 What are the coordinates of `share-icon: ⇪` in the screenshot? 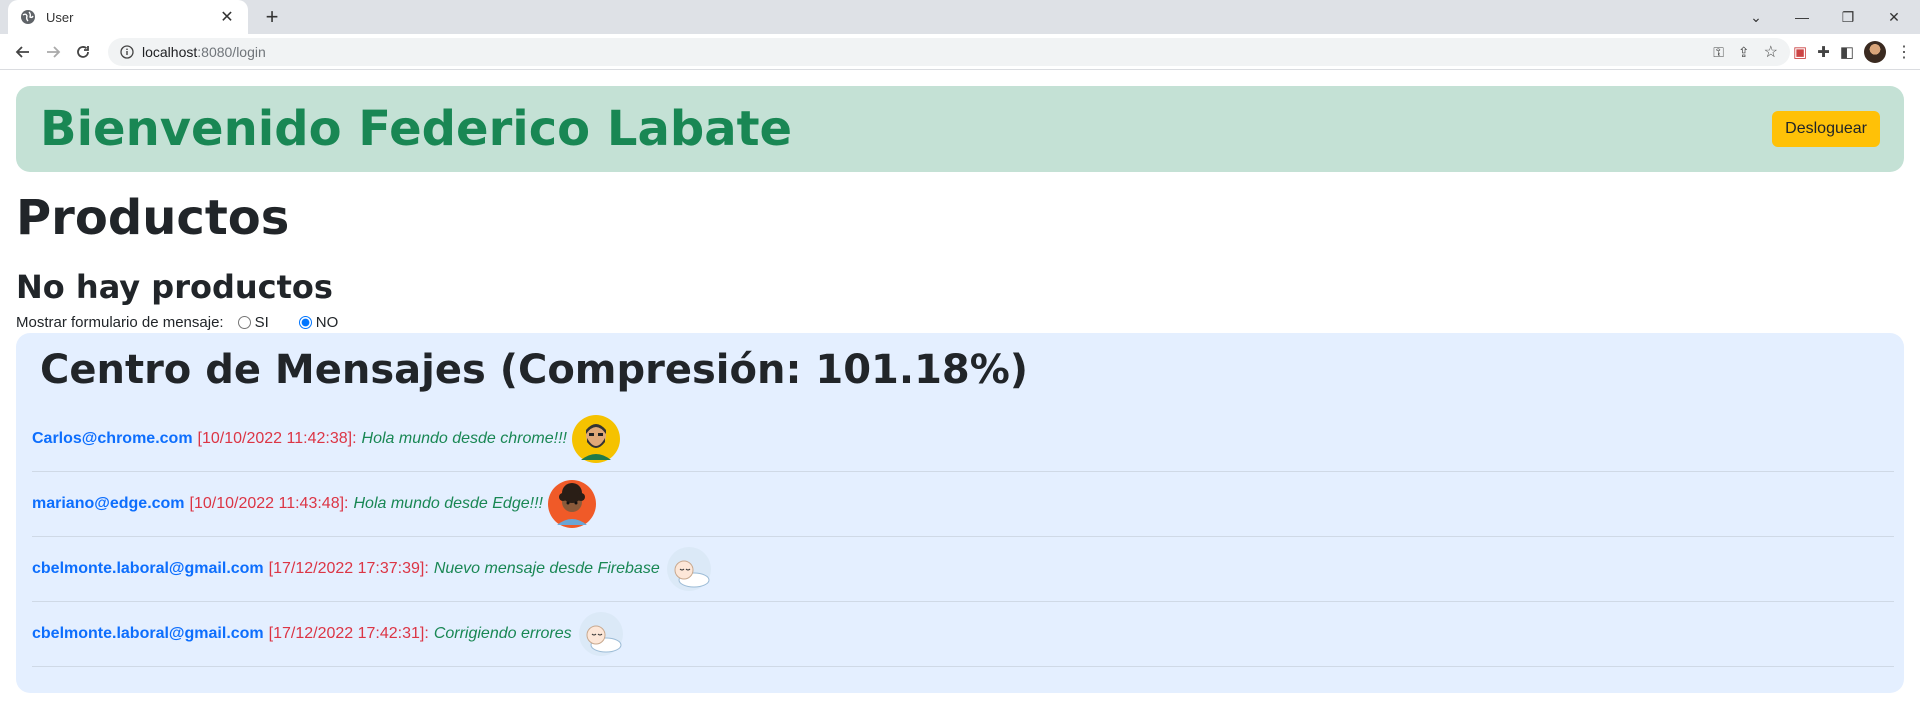 It's located at (1744, 52).